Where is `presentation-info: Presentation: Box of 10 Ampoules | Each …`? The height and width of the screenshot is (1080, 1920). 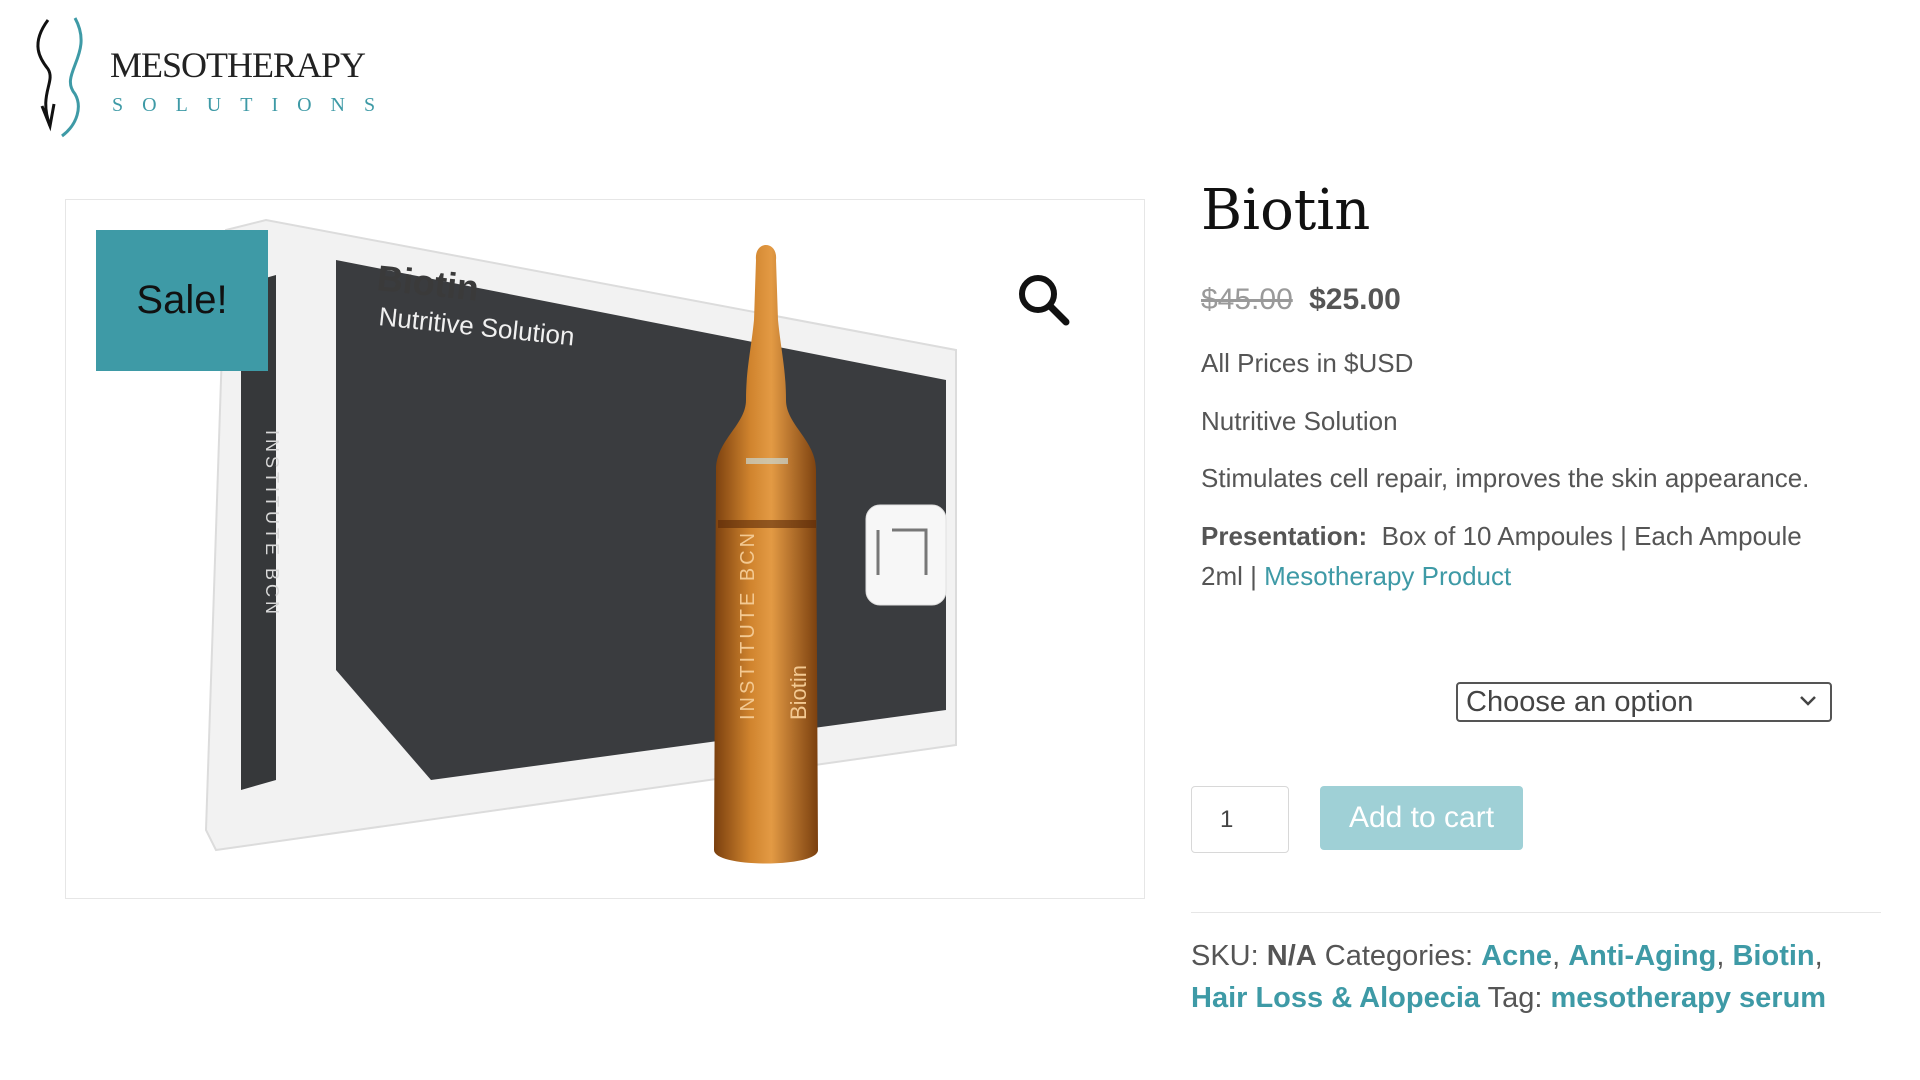 presentation-info: Presentation: Box of 10 Ampoules | Each … is located at coordinates (1541, 556).